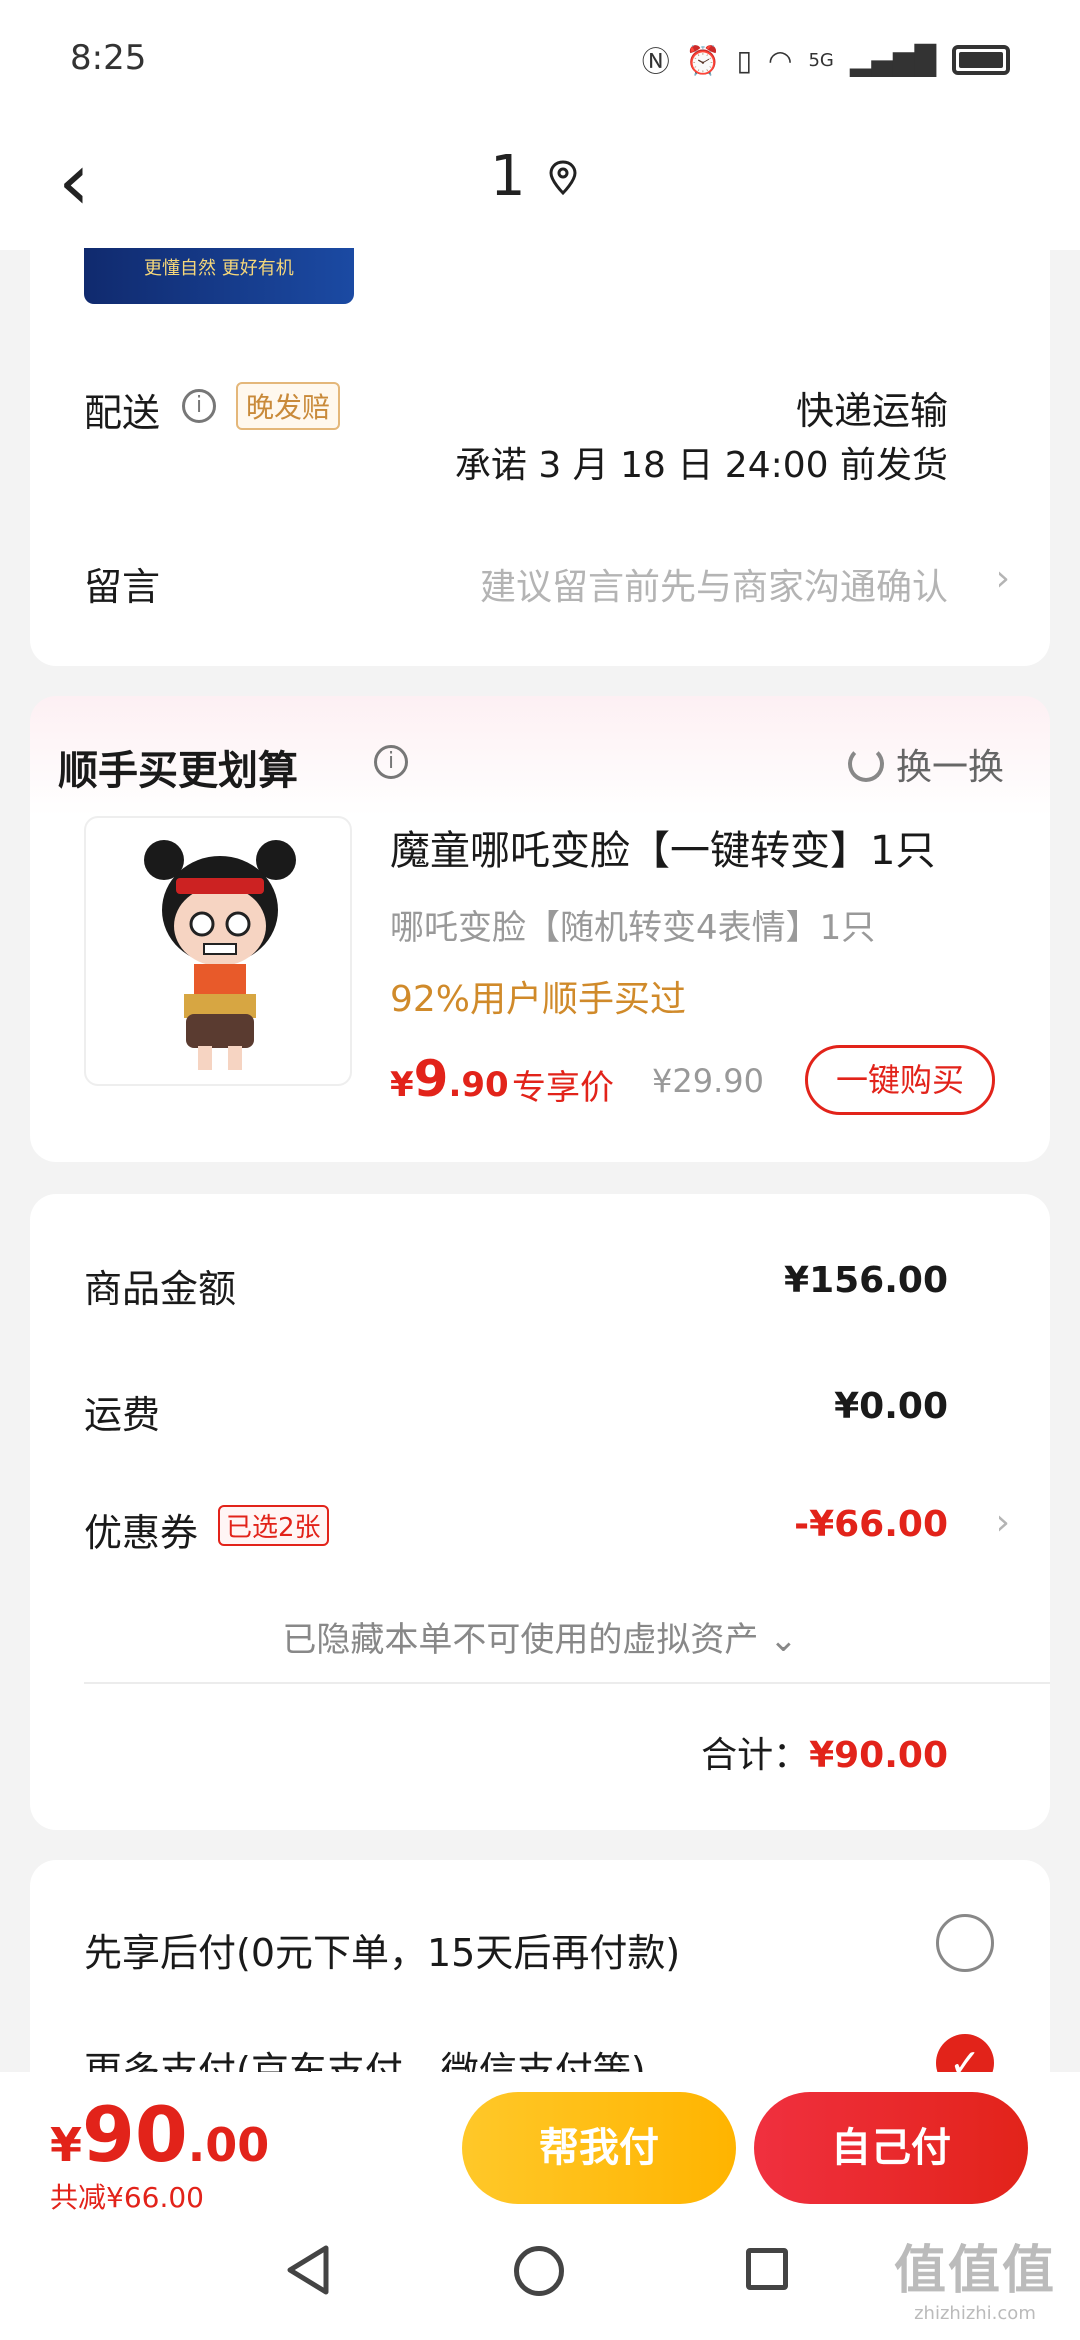 The width and height of the screenshot is (1080, 2340). What do you see at coordinates (567, 1683) in the screenshot?
I see `divider` at bounding box center [567, 1683].